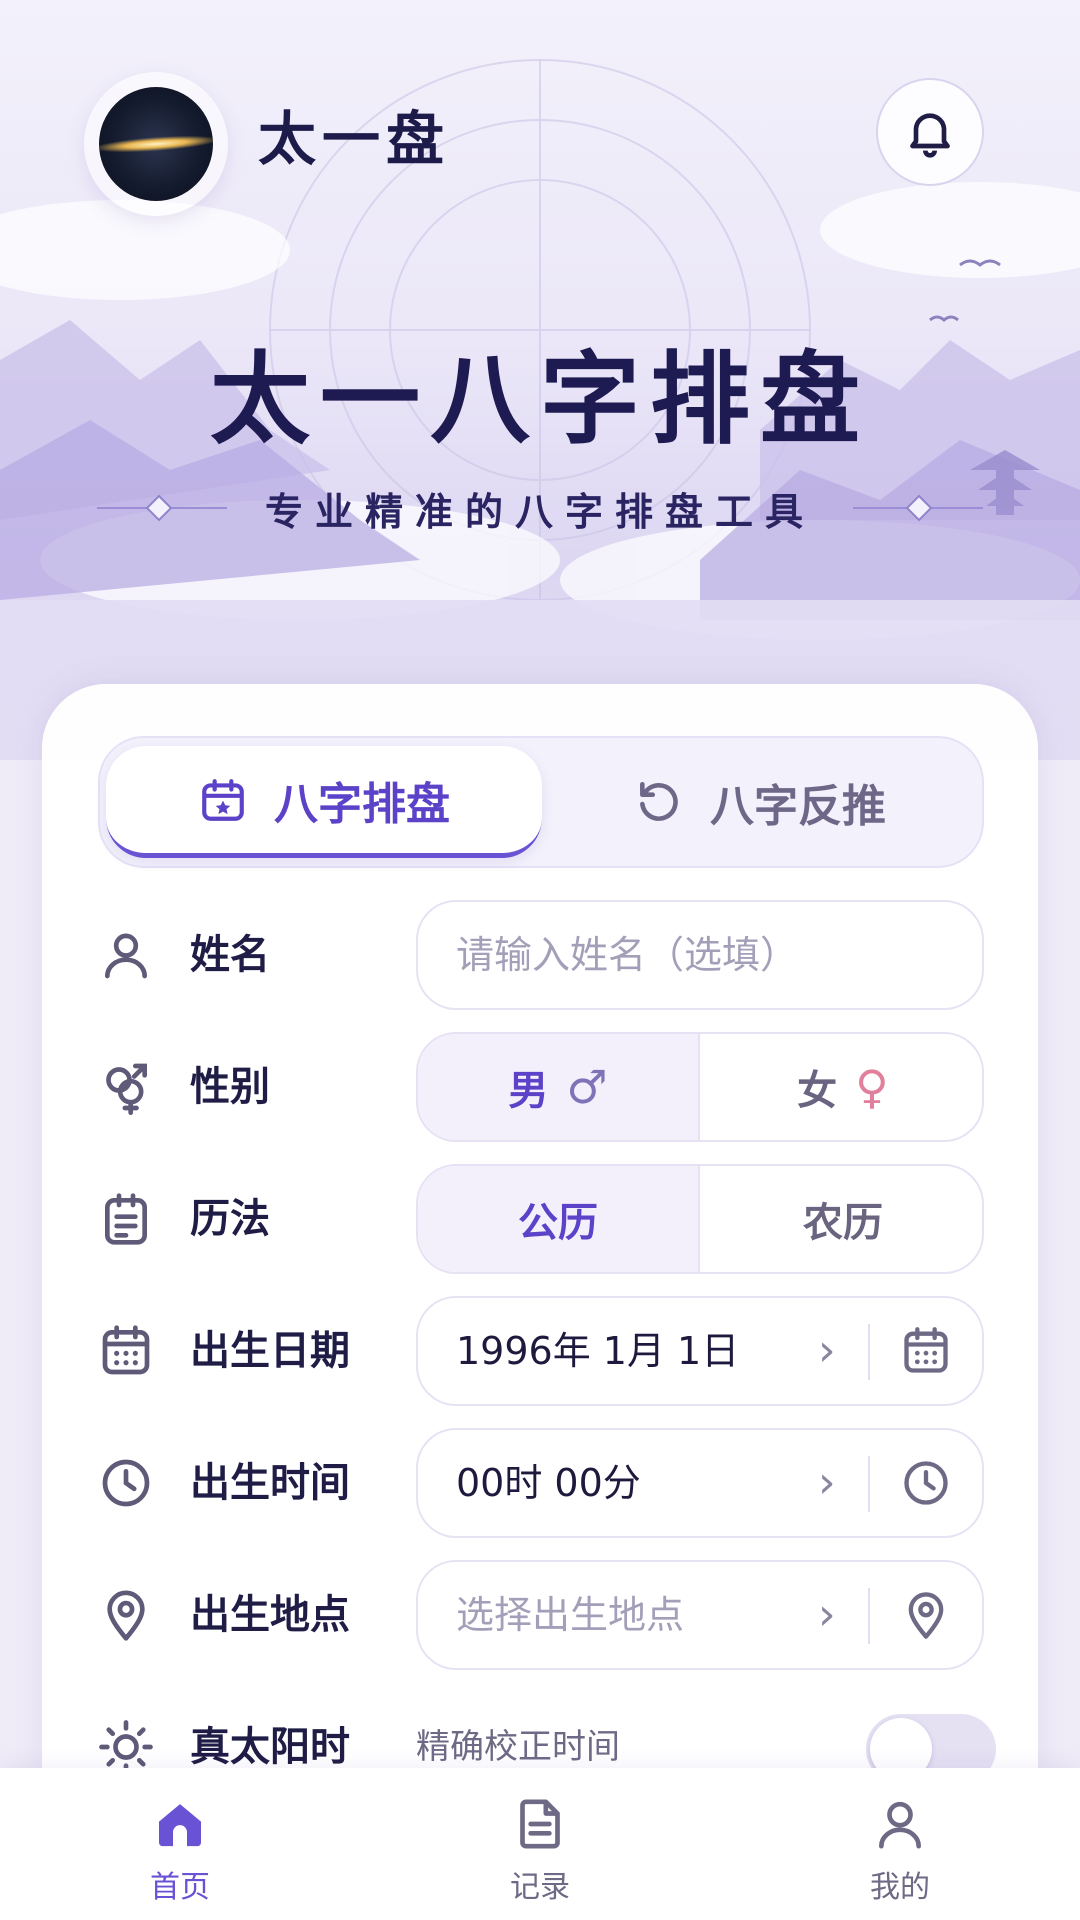 The height and width of the screenshot is (1920, 1080). What do you see at coordinates (126, 1350) in the screenshot?
I see `calendar-icon` at bounding box center [126, 1350].